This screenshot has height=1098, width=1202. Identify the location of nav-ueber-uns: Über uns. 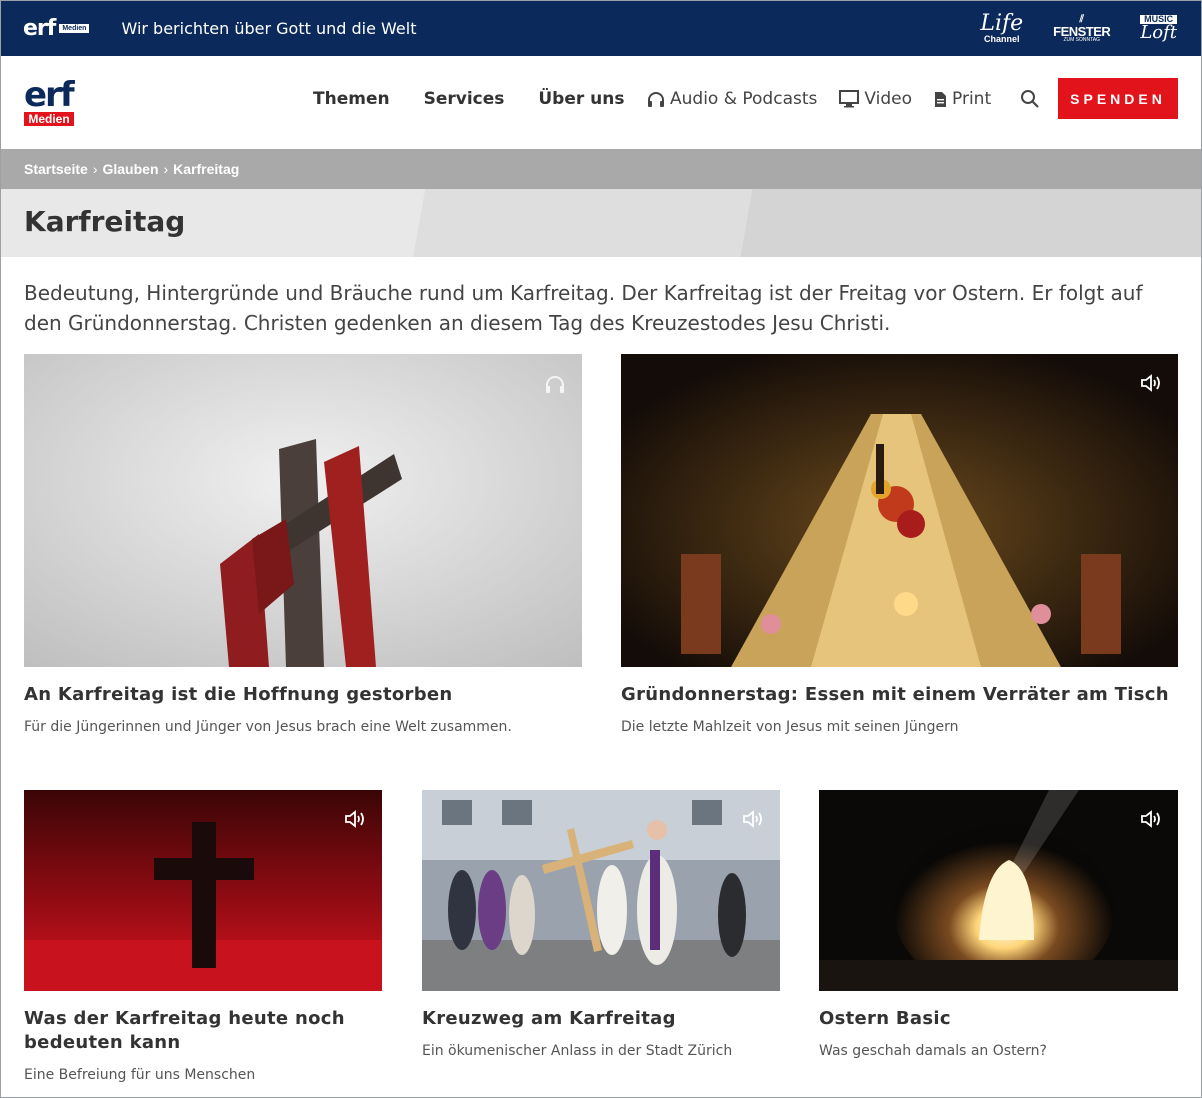
(581, 99).